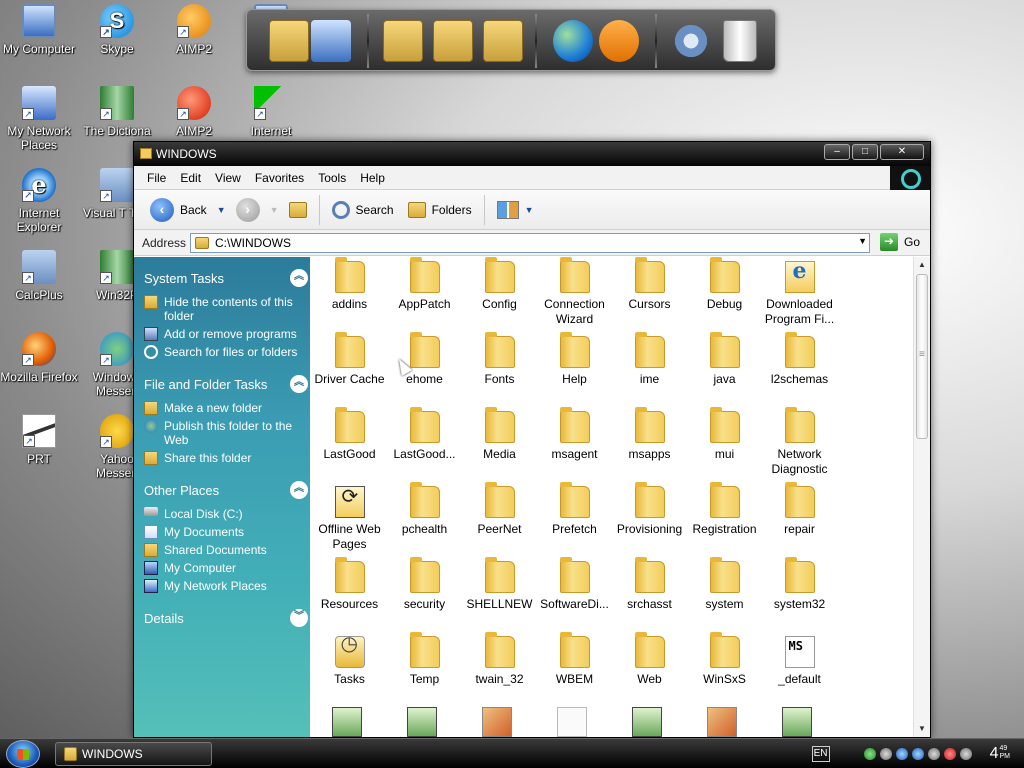  Describe the element at coordinates (532, 154) in the screenshot. I see `title-bar: WINDOWS – □ ✕` at that location.